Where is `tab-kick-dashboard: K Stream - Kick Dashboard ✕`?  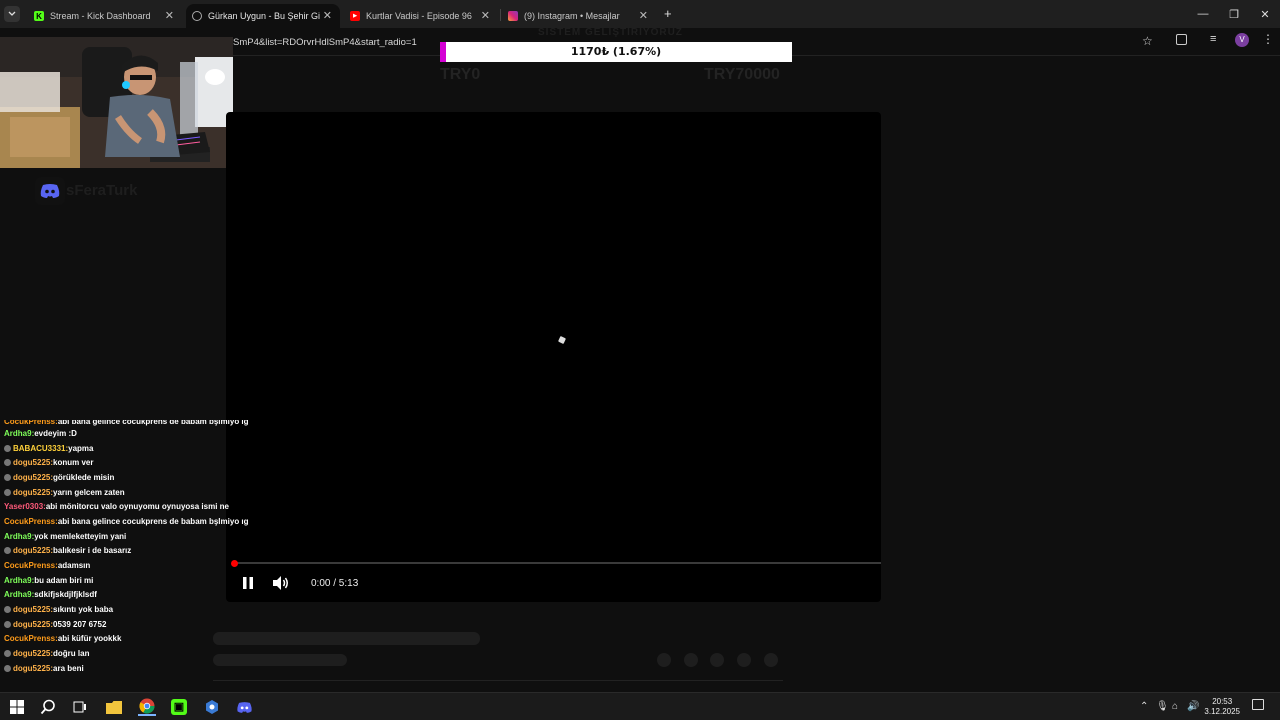 tab-kick-dashboard: K Stream - Kick Dashboard ✕ is located at coordinates (105, 16).